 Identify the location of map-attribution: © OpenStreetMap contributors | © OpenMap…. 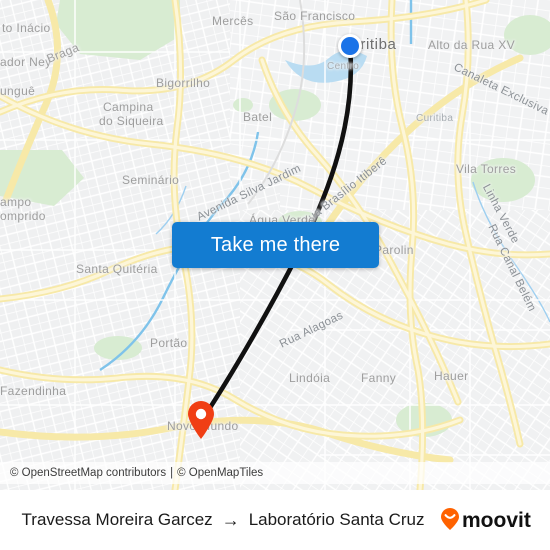
(275, 473).